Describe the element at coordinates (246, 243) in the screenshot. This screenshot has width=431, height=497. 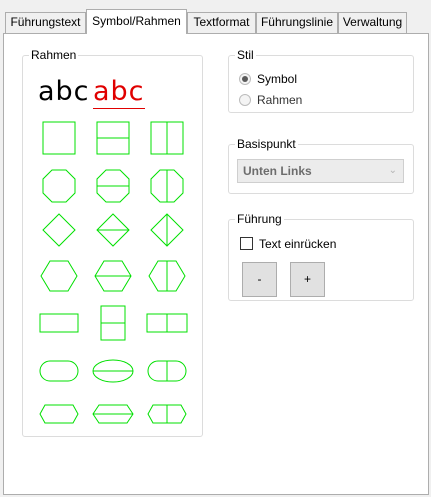
I see `text-einruecken-checkbox` at that location.